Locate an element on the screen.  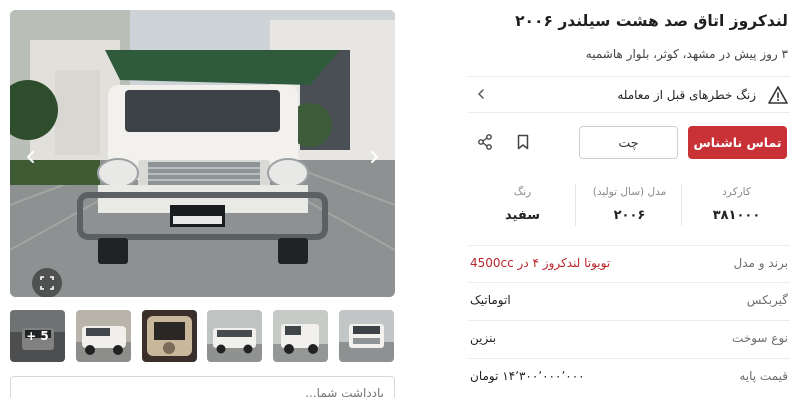
expand-icon is located at coordinates (47, 283).